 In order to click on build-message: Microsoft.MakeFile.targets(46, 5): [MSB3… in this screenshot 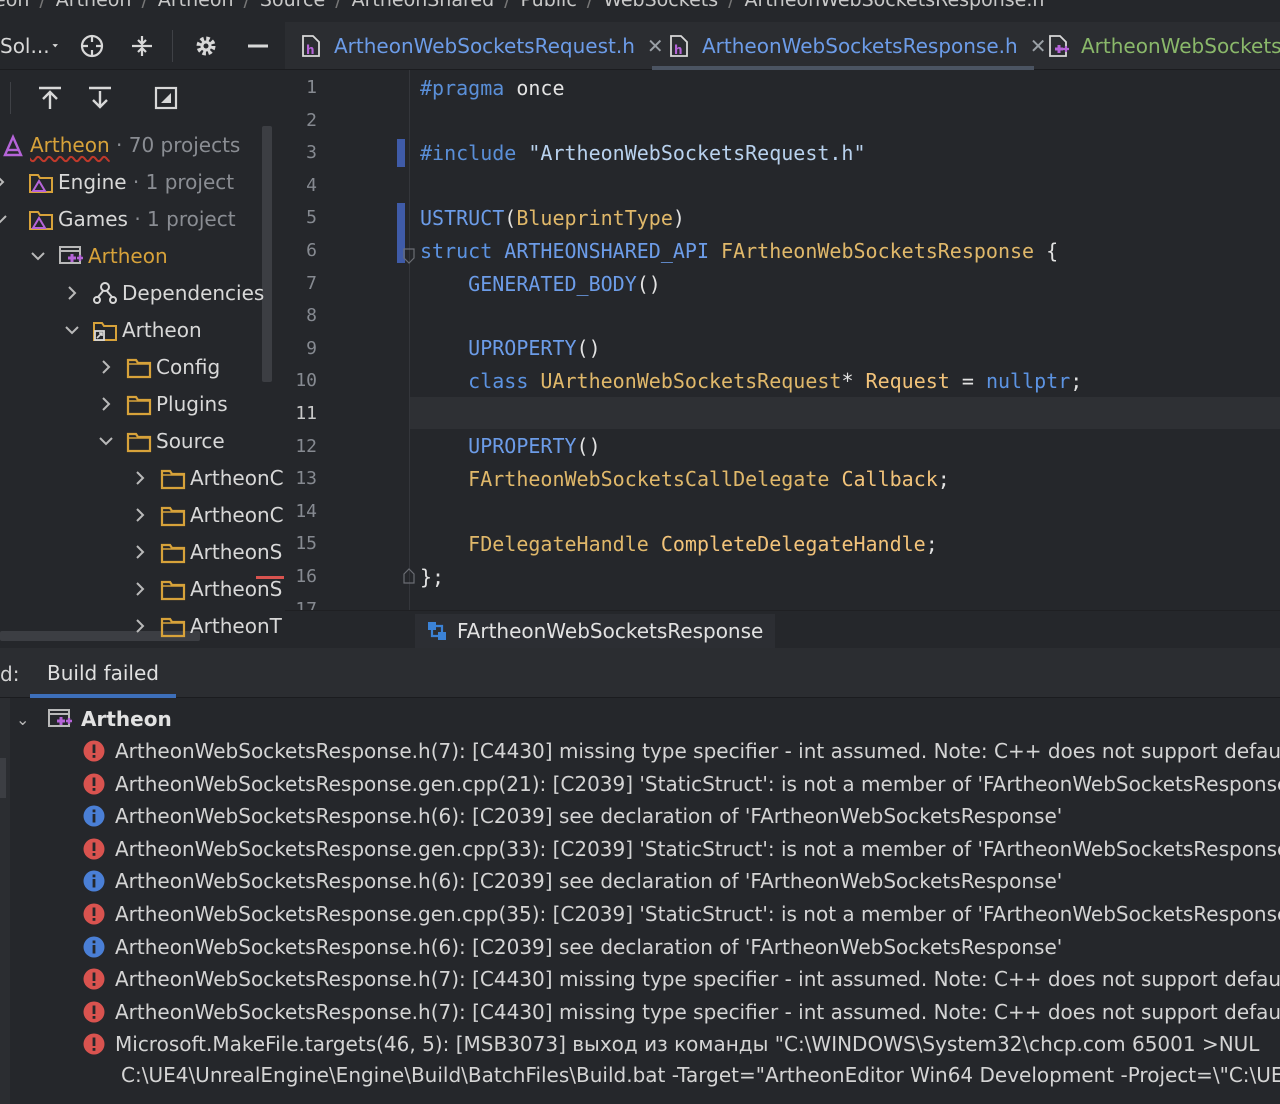, I will do `click(640, 1044)`.